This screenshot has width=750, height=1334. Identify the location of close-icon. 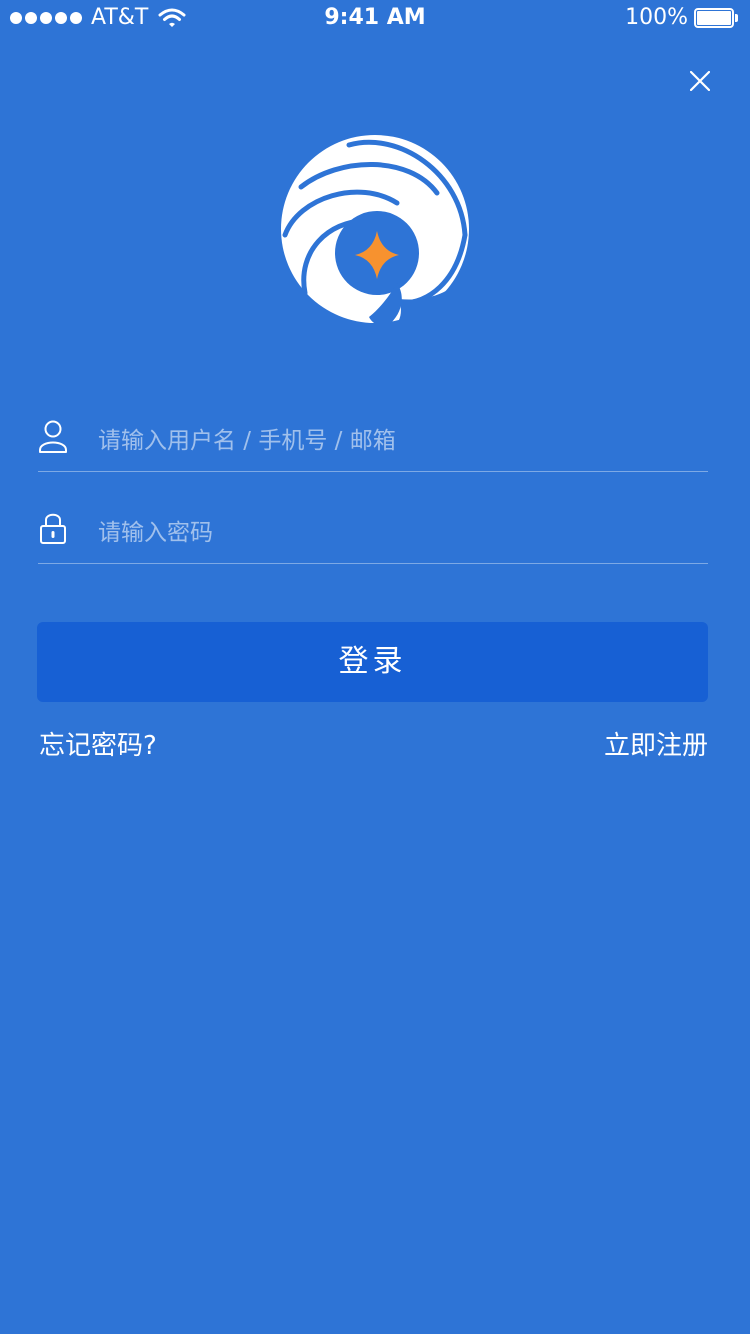
(700, 81).